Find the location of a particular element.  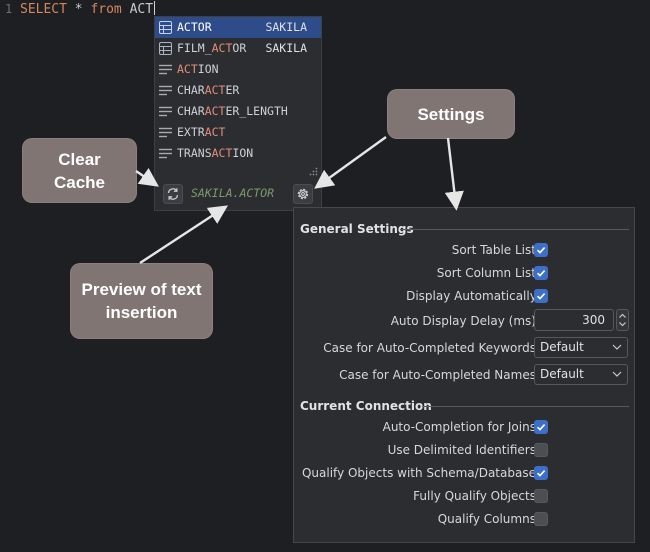

spinner-arrows-icon is located at coordinates (622, 320).